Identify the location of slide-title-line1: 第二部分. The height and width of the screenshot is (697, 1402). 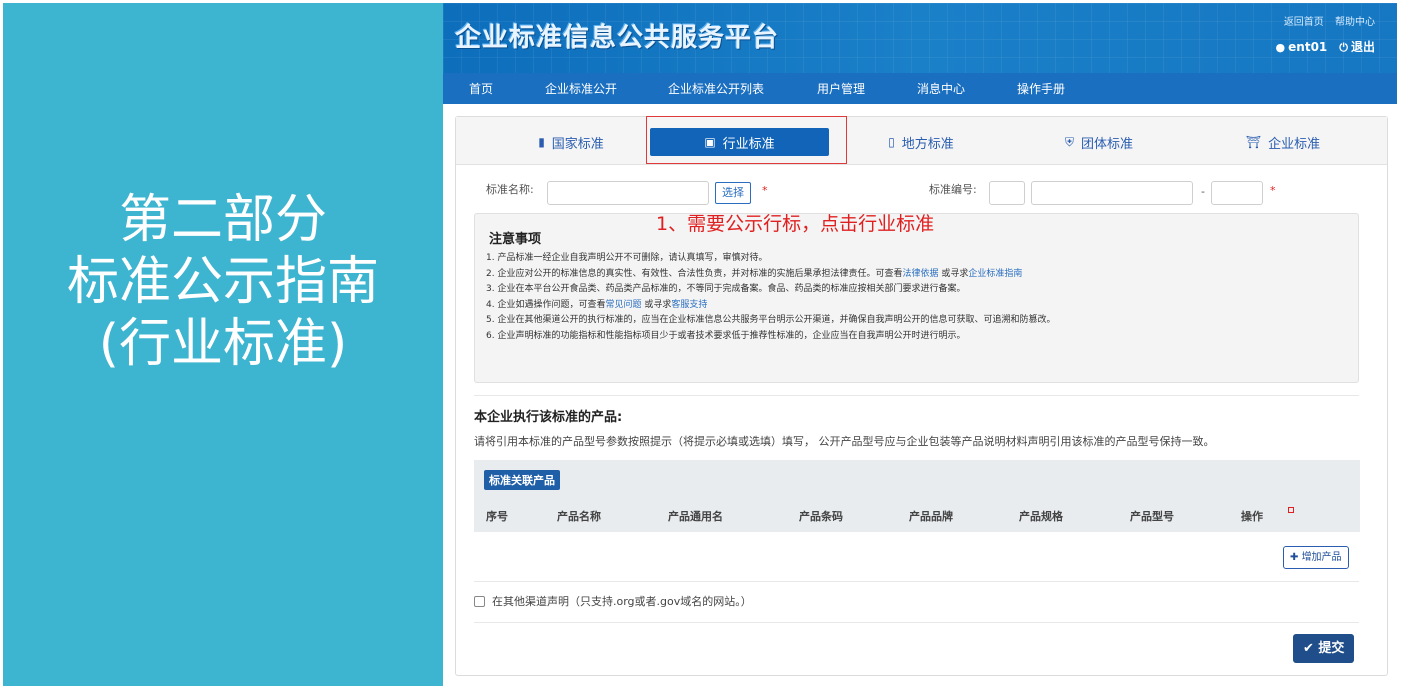
(222, 220).